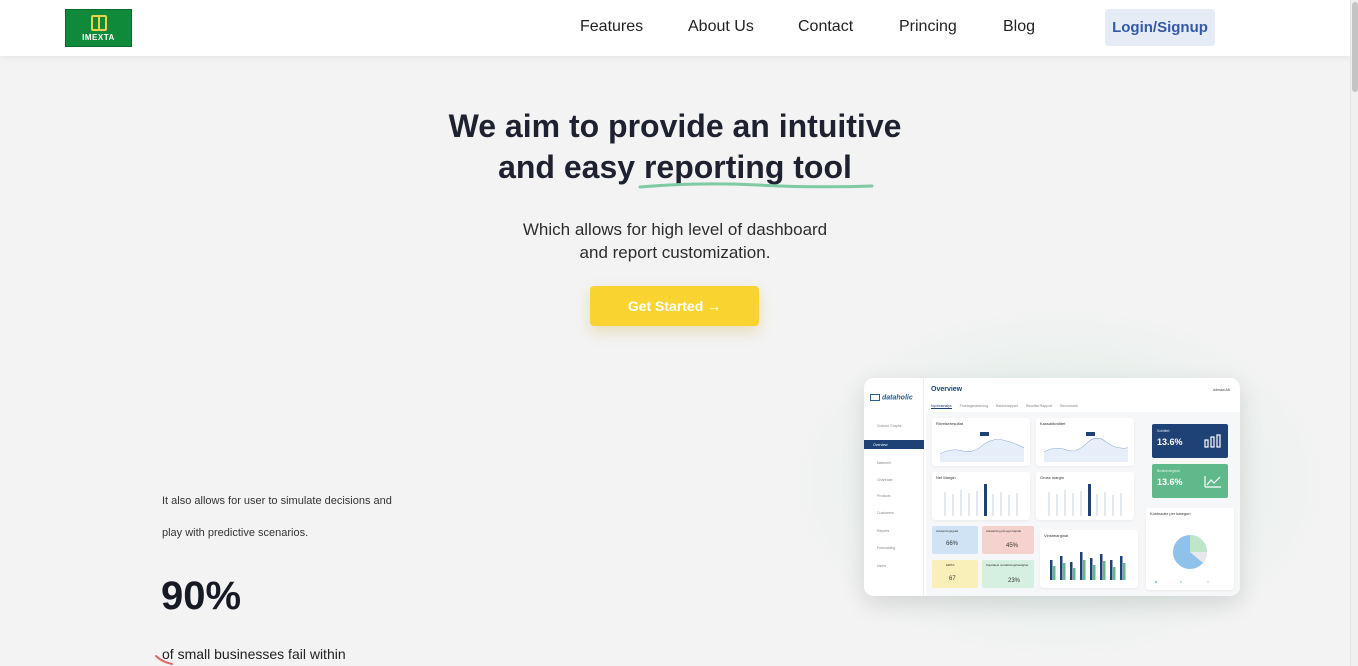  What do you see at coordinates (952, 544) in the screenshot?
I see `kpi-value: 66%` at bounding box center [952, 544].